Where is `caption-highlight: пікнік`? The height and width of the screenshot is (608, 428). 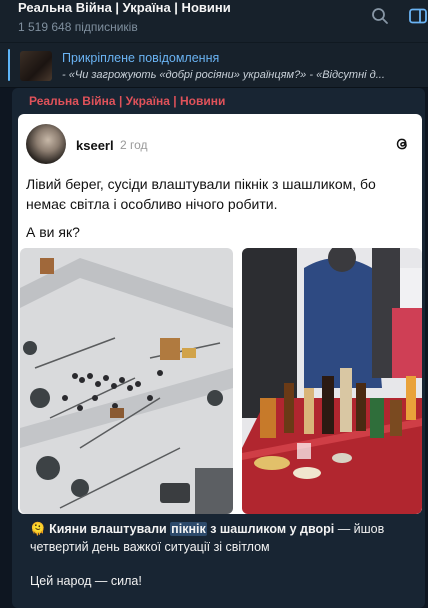
caption-highlight: пікнік is located at coordinates (188, 529).